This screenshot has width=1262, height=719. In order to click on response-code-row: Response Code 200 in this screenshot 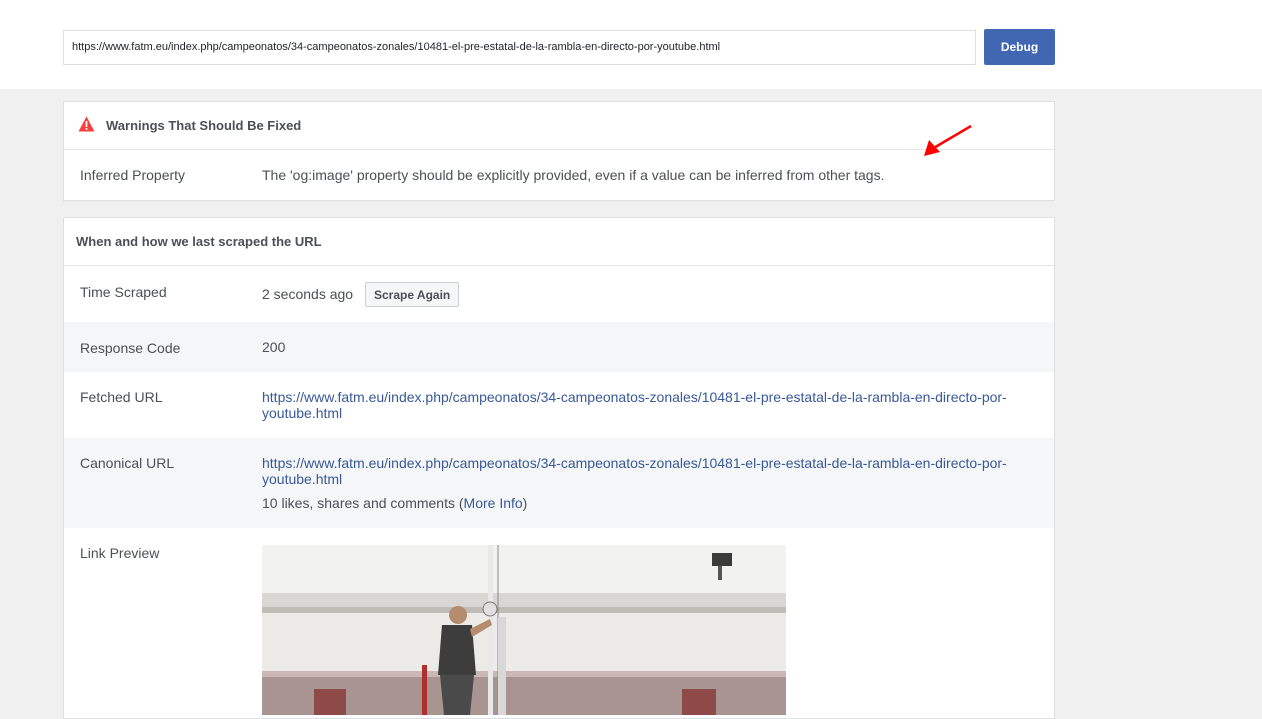, I will do `click(559, 347)`.